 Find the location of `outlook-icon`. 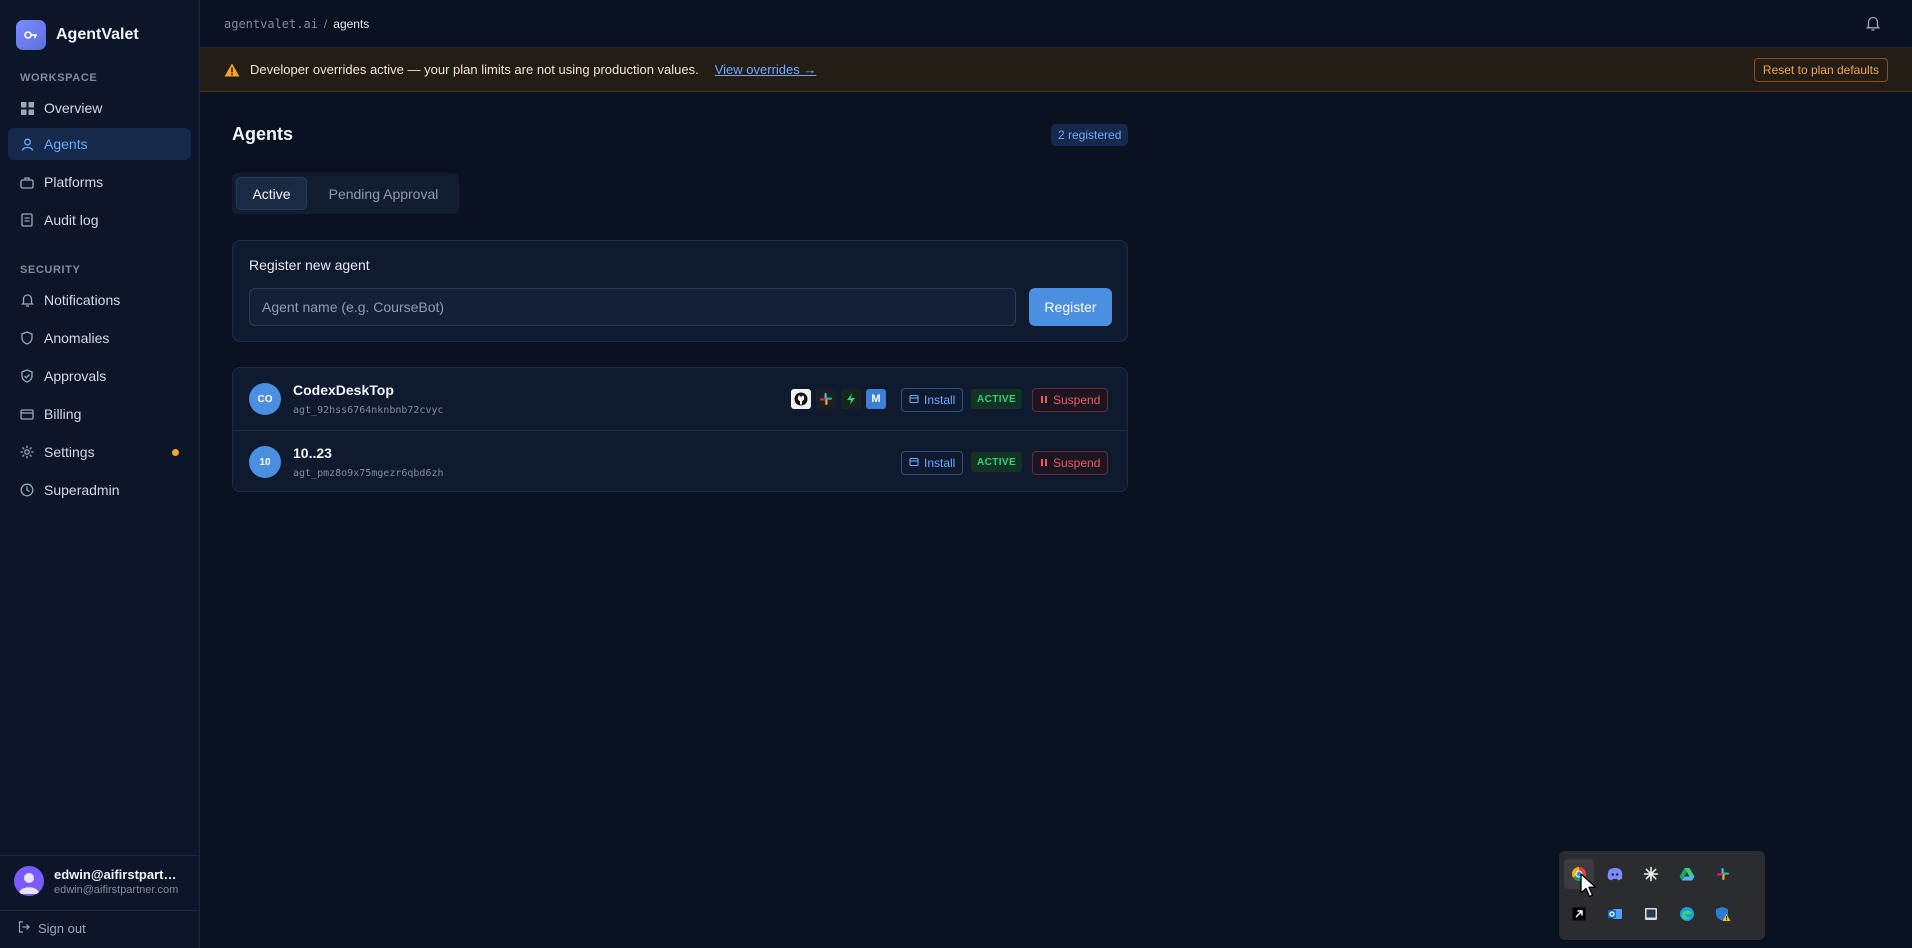

outlook-icon is located at coordinates (1615, 914).